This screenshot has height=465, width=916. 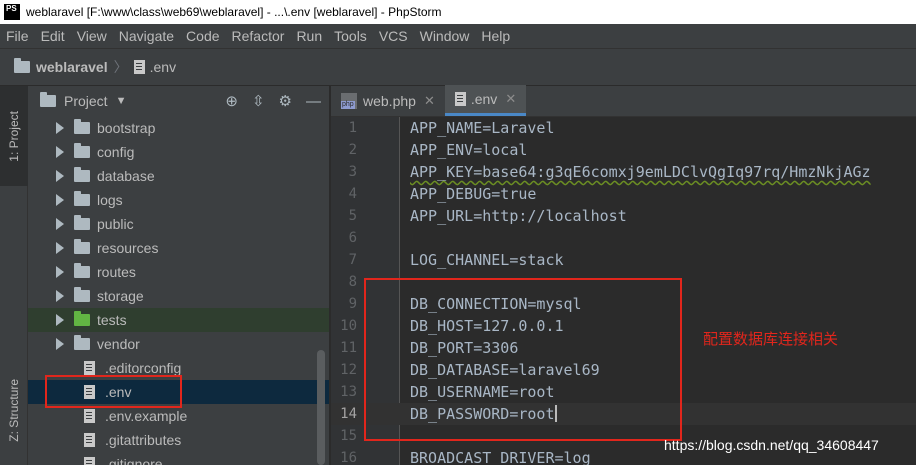 What do you see at coordinates (623, 150) in the screenshot?
I see `code-line: 2 APP_ENV=local` at bounding box center [623, 150].